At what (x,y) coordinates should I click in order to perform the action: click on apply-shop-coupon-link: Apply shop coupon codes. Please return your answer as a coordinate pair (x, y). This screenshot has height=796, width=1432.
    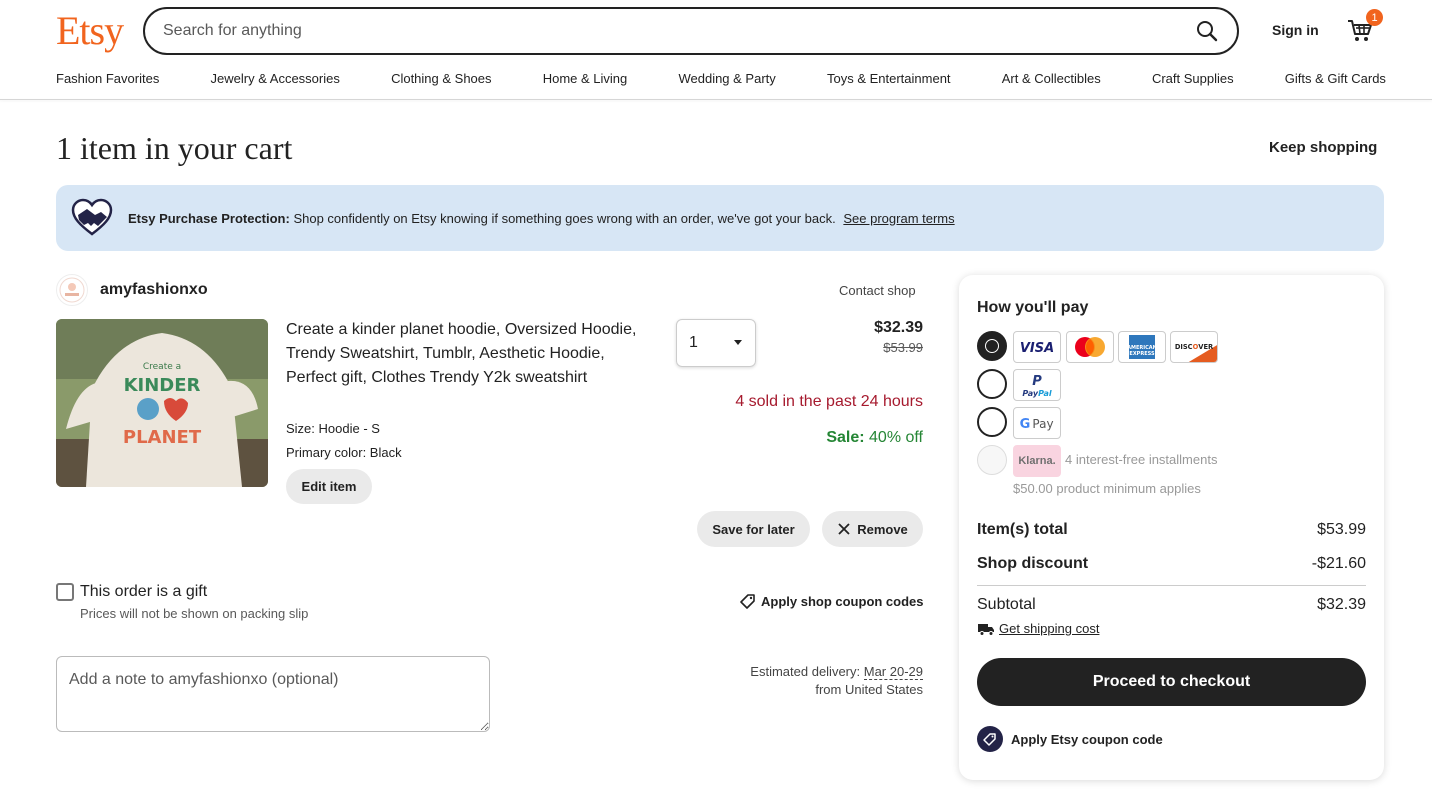
    Looking at the image, I should click on (832, 601).